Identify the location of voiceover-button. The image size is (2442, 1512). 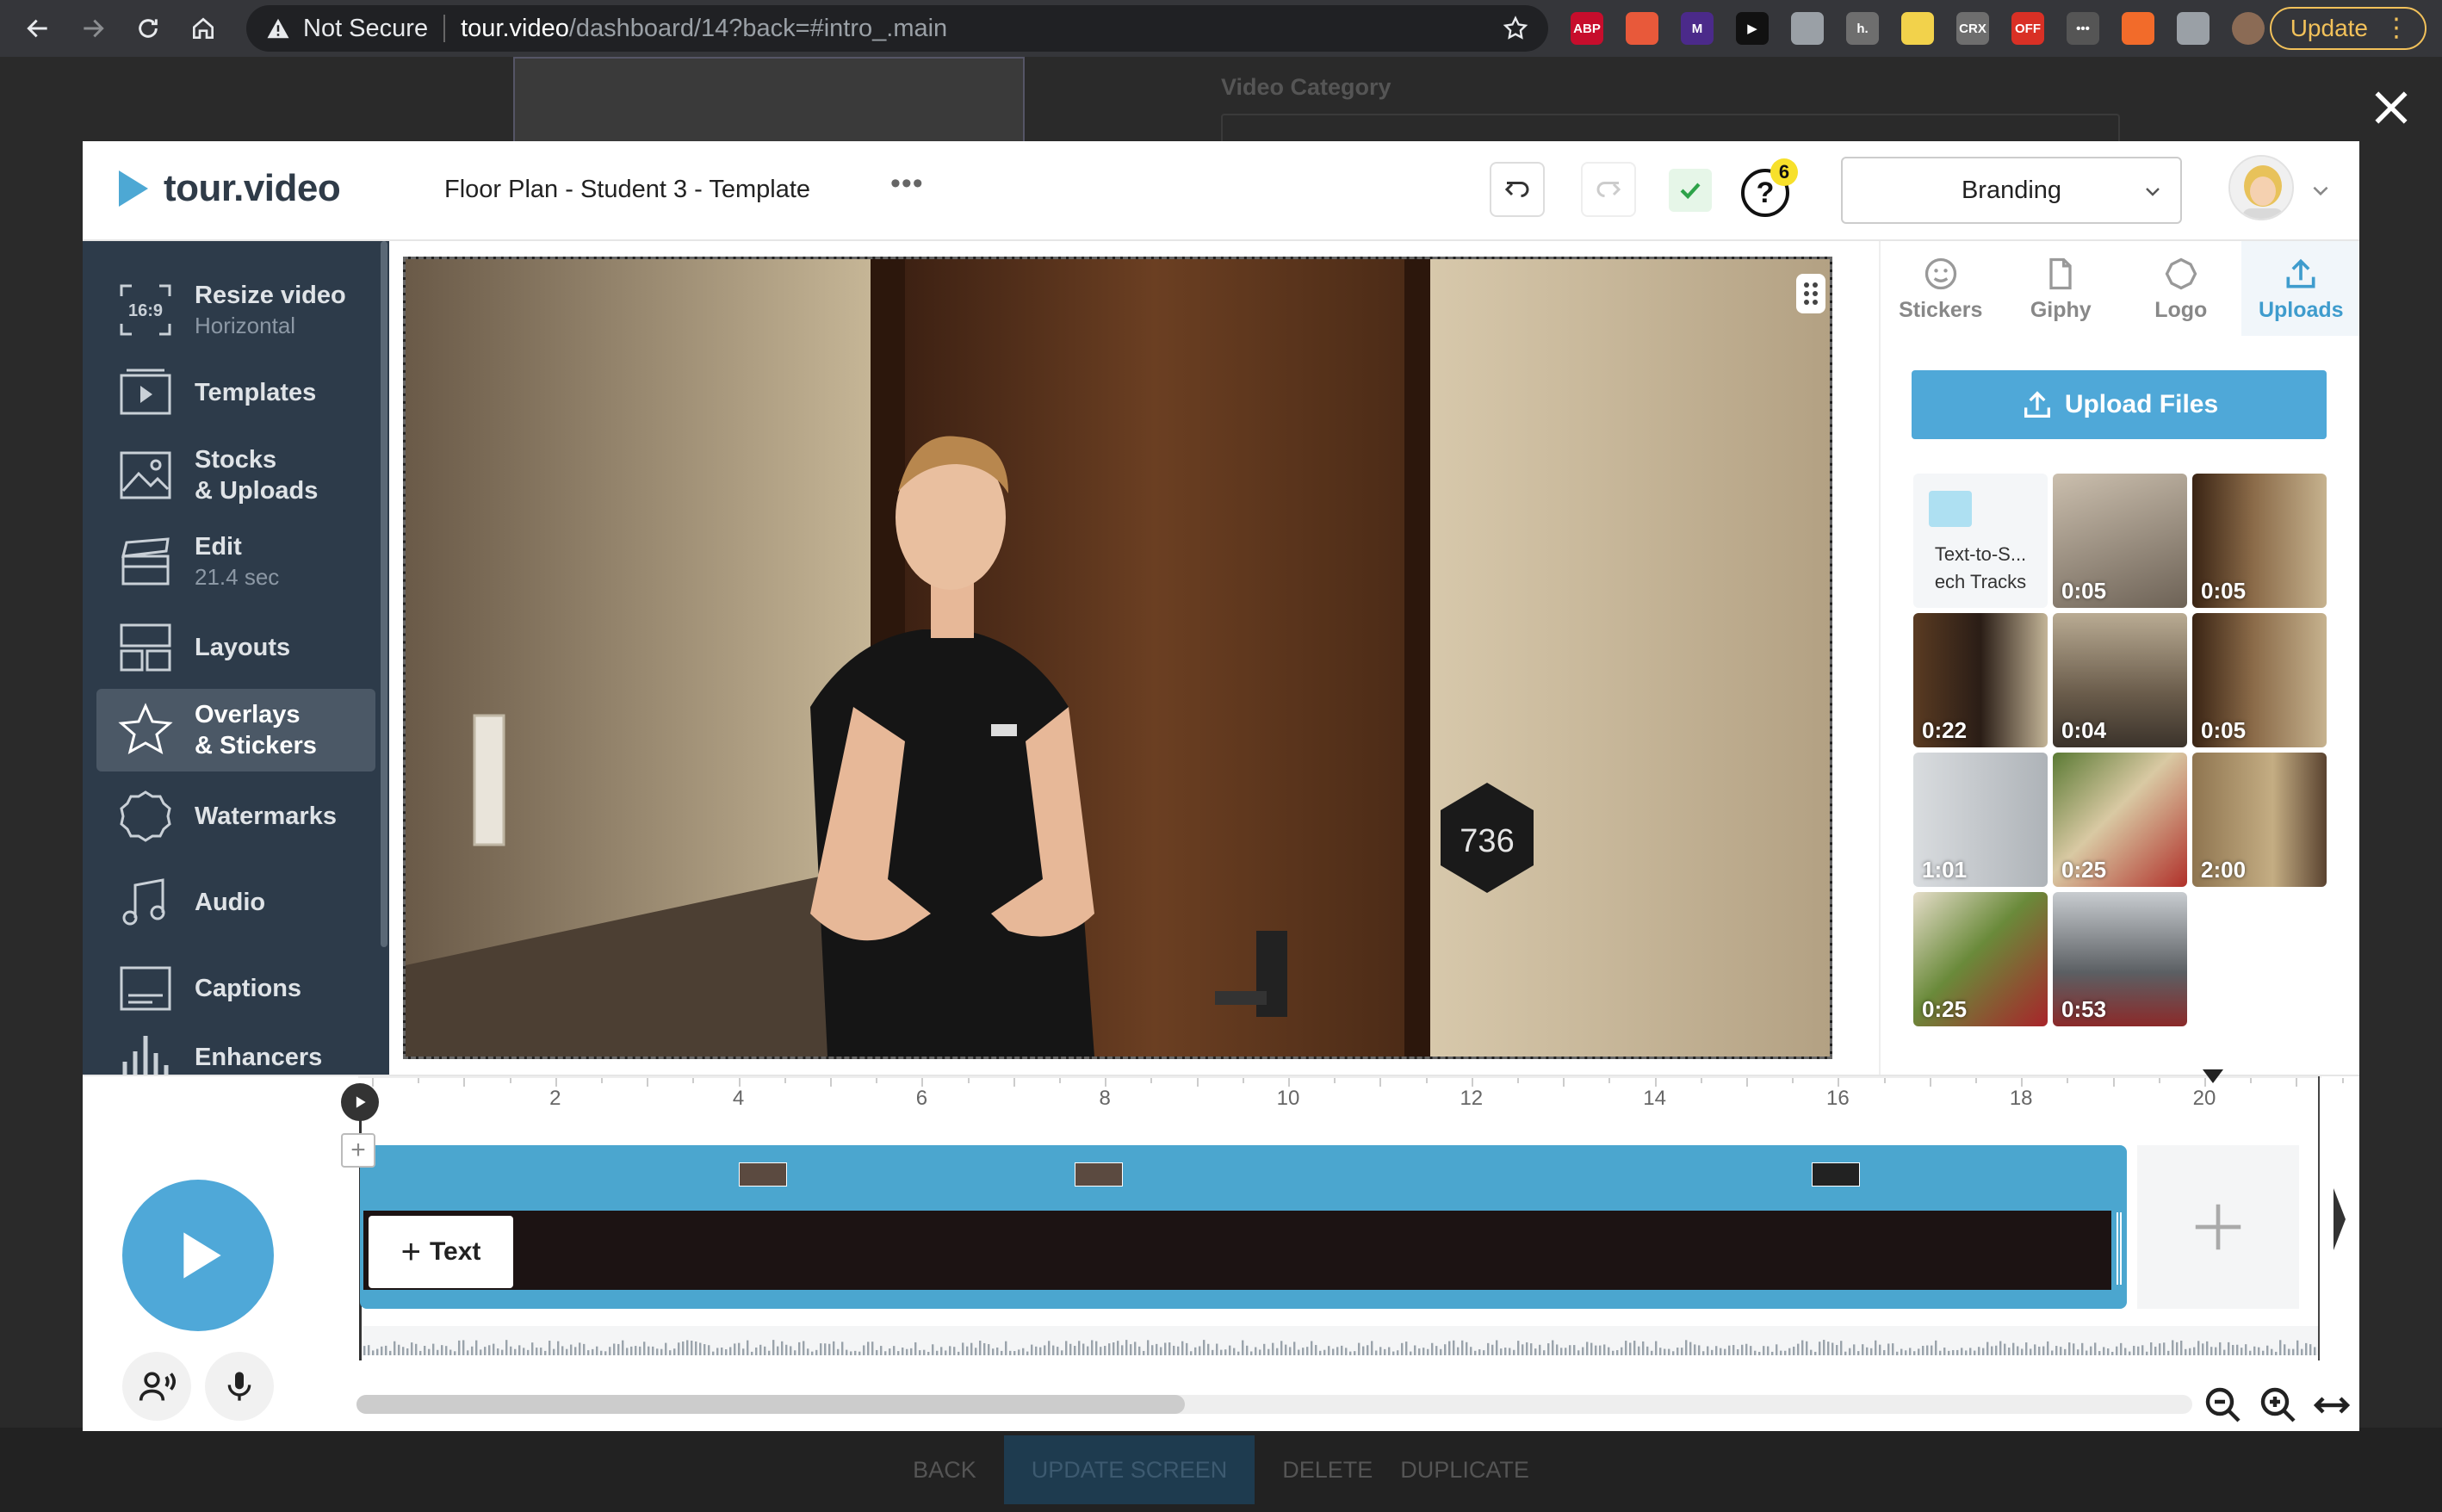
(156, 1386).